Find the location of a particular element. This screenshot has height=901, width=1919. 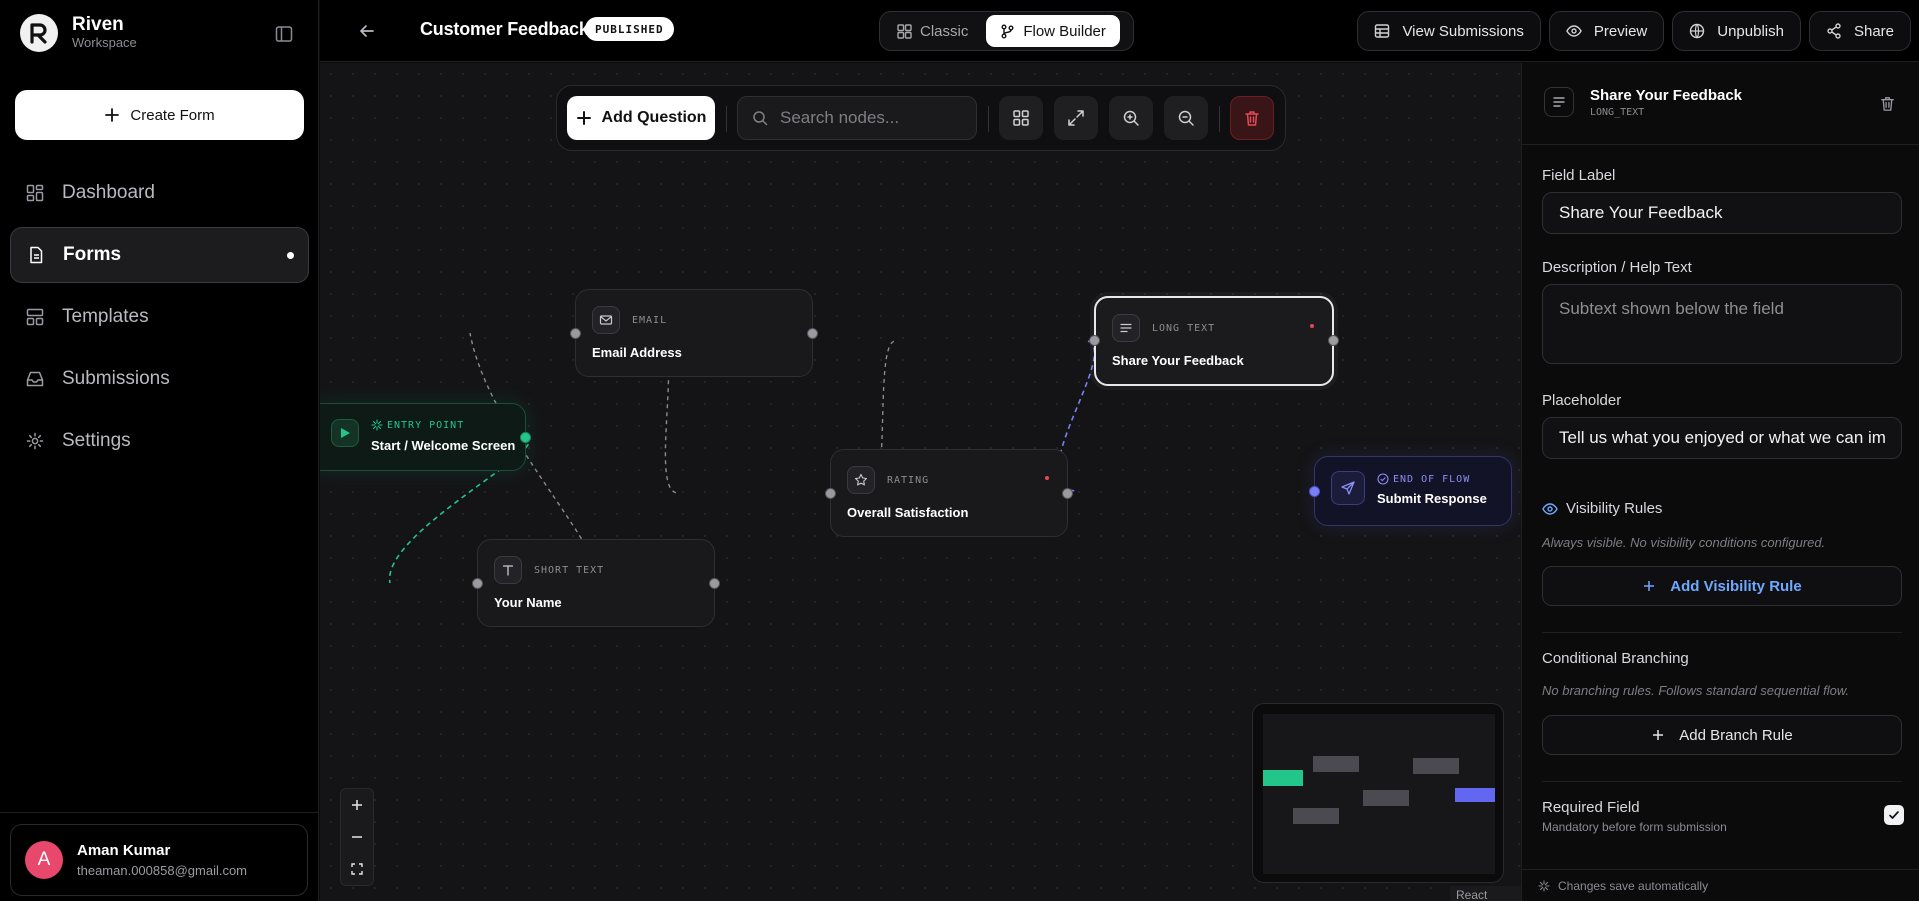

share-button: Share is located at coordinates (1859, 31).